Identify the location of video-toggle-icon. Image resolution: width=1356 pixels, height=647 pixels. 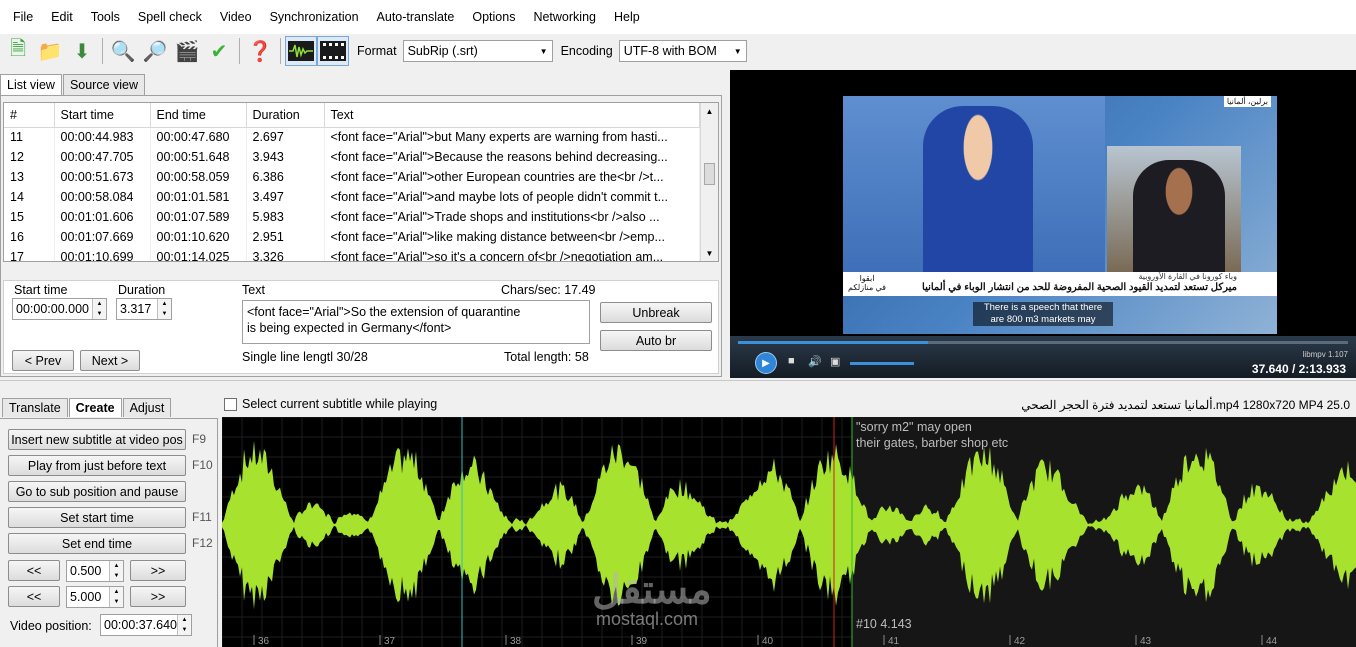
(333, 51).